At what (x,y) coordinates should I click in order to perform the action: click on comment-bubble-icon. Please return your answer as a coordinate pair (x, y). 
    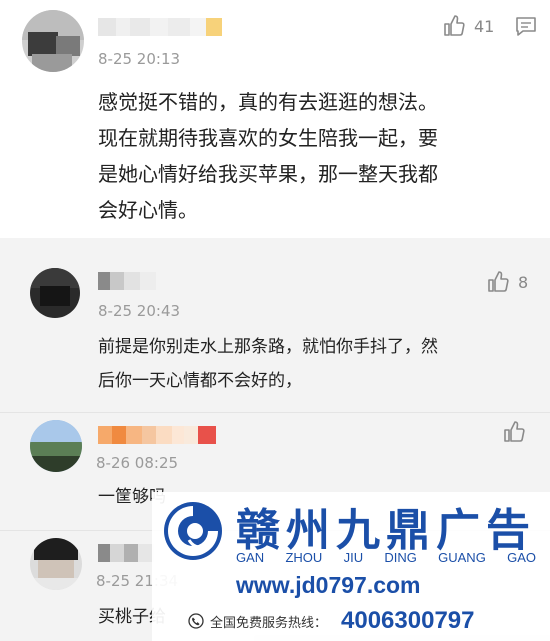
    Looking at the image, I should click on (526, 27).